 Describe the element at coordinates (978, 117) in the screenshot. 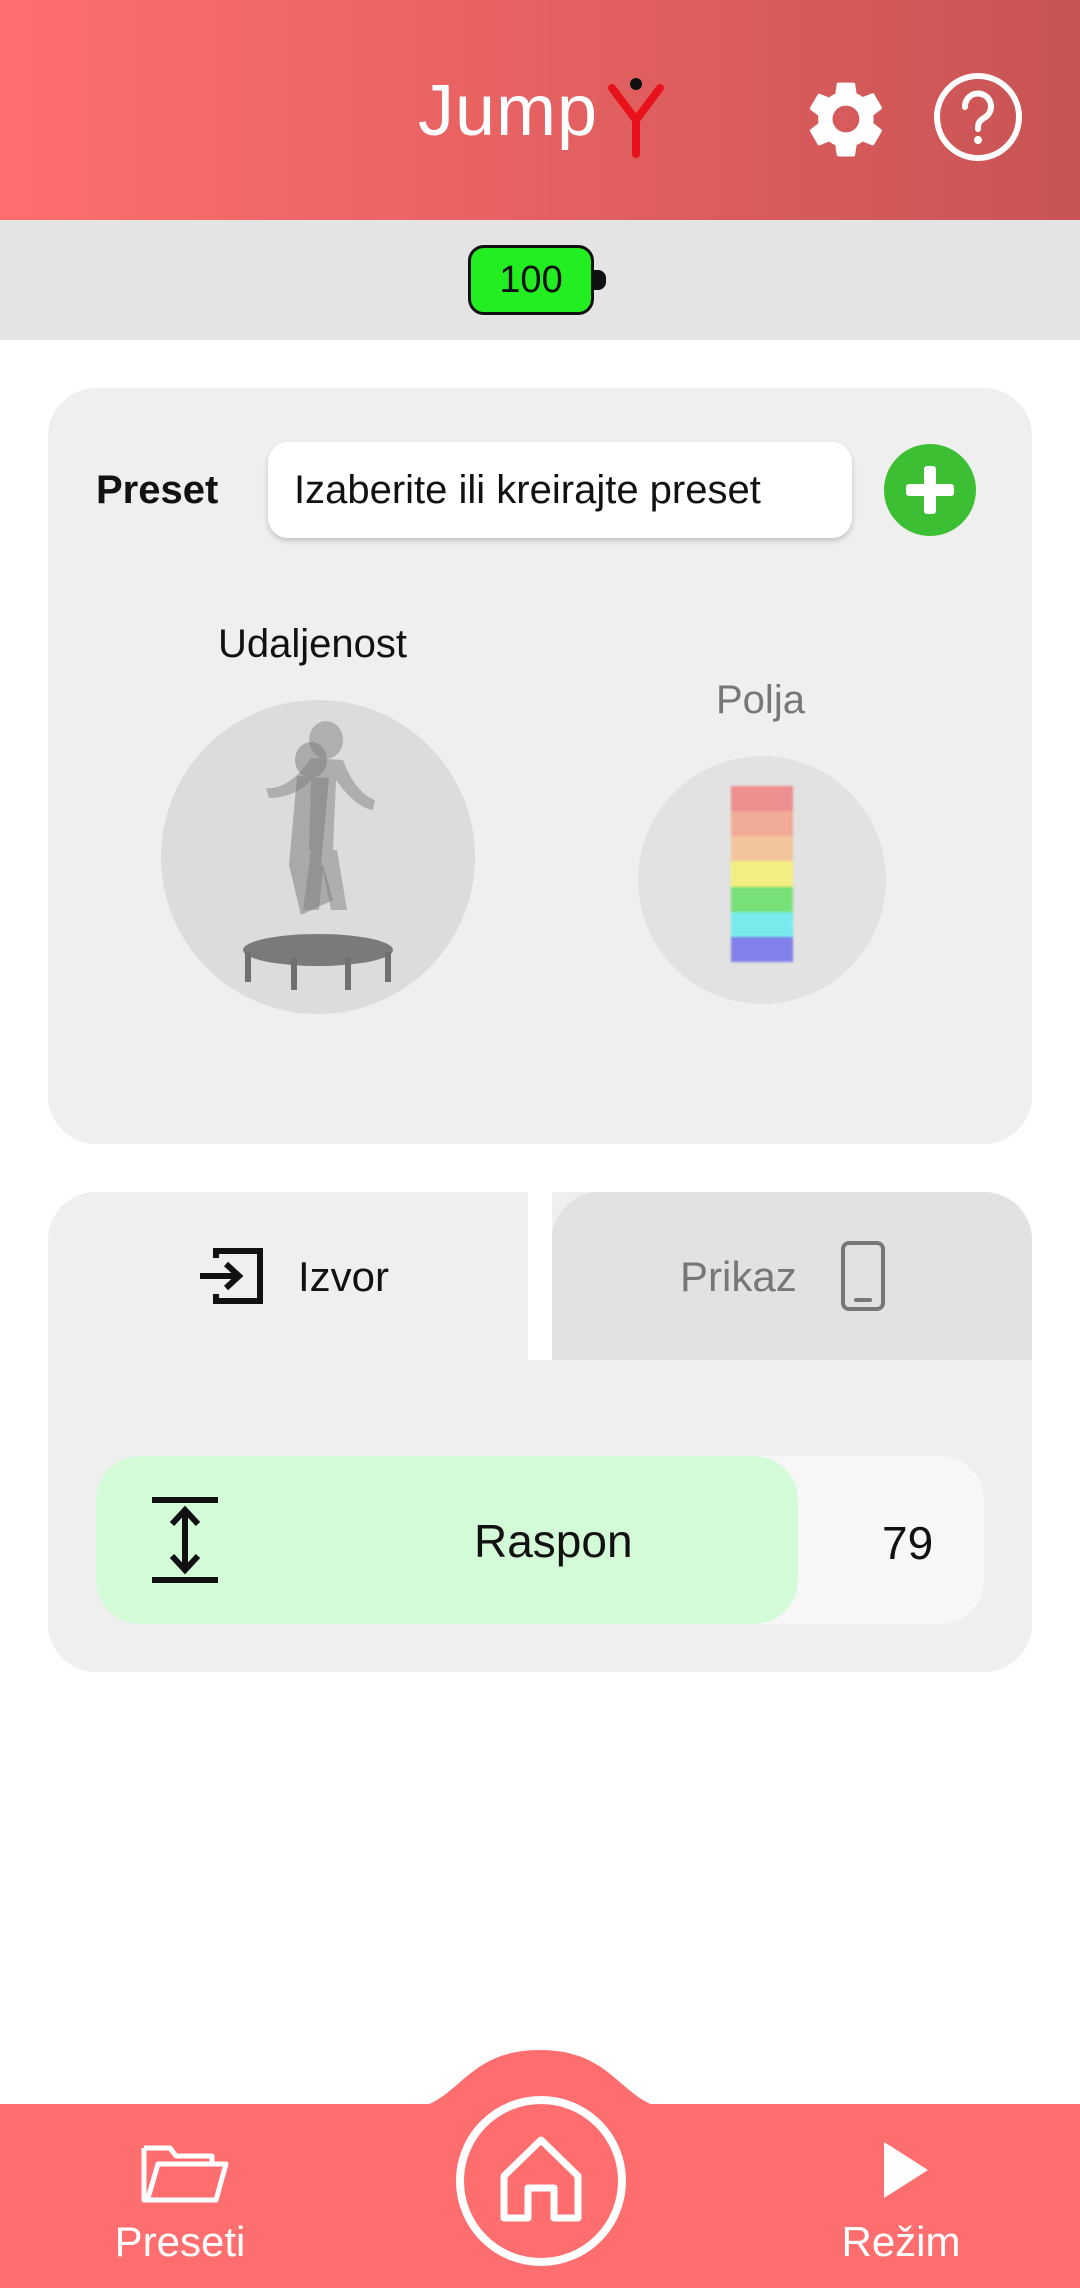

I see `help-circle-icon` at that location.